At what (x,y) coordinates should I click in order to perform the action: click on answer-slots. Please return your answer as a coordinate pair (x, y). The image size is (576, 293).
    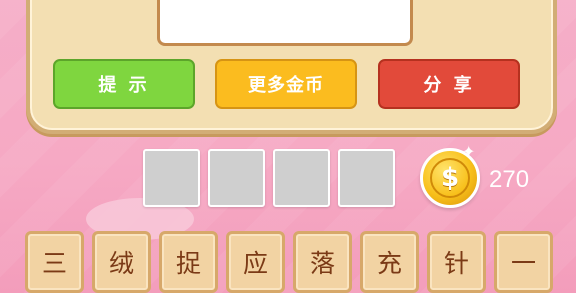
    Looking at the image, I should click on (269, 178).